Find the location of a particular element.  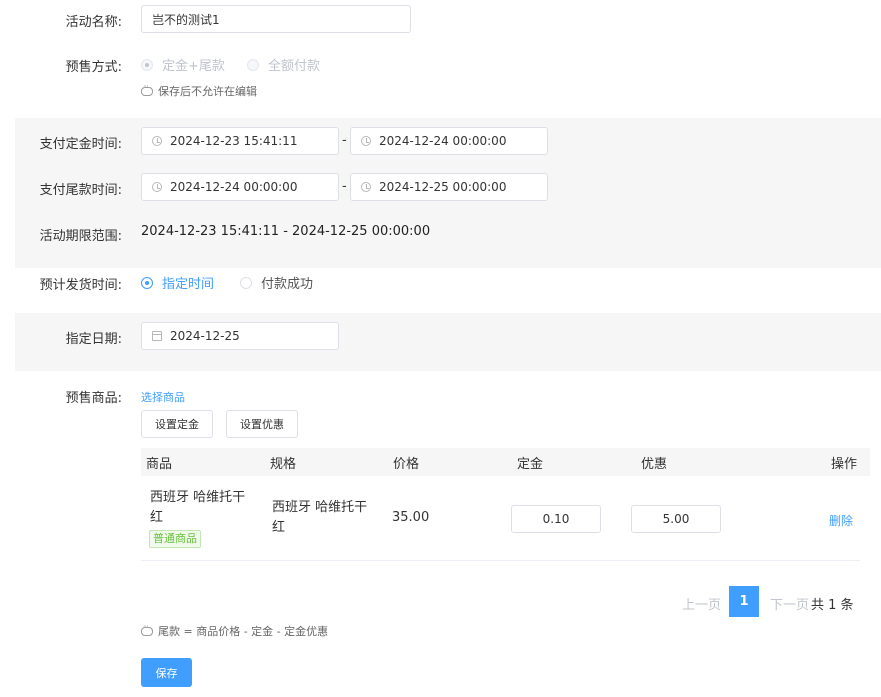

mode-hint: 保存后不允许在编辑 is located at coordinates (199, 90).